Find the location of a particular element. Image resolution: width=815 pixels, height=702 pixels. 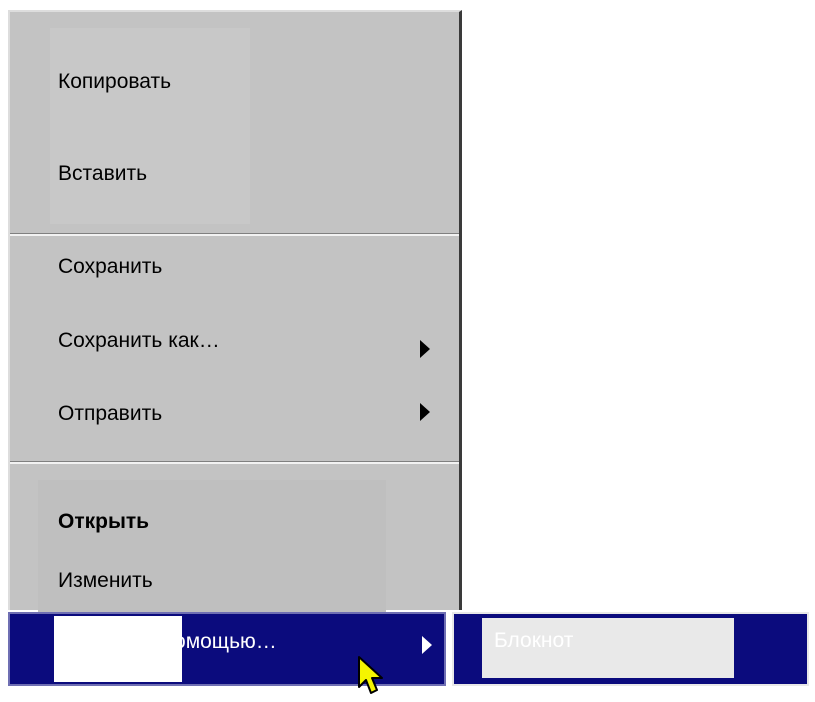

menu-patch-top is located at coordinates (150, 126).